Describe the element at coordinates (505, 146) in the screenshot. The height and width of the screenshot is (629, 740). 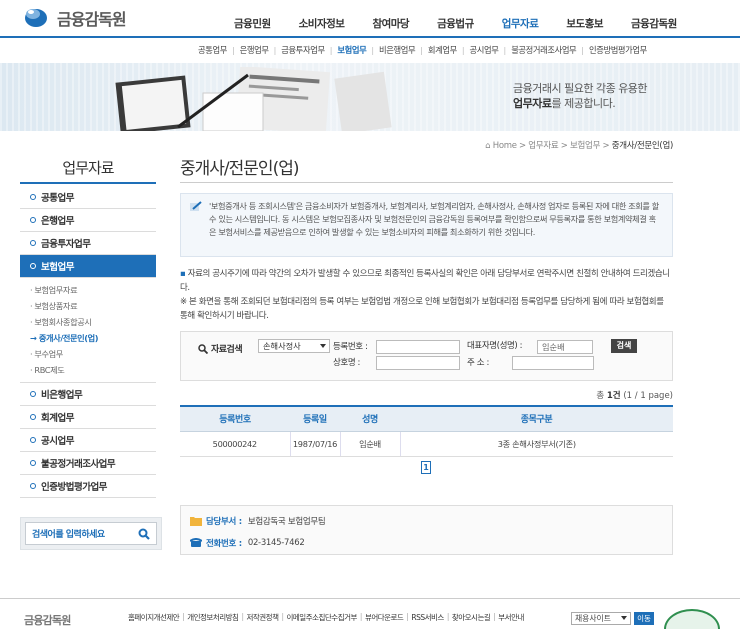
I see `breadcrumb-home: Home` at that location.